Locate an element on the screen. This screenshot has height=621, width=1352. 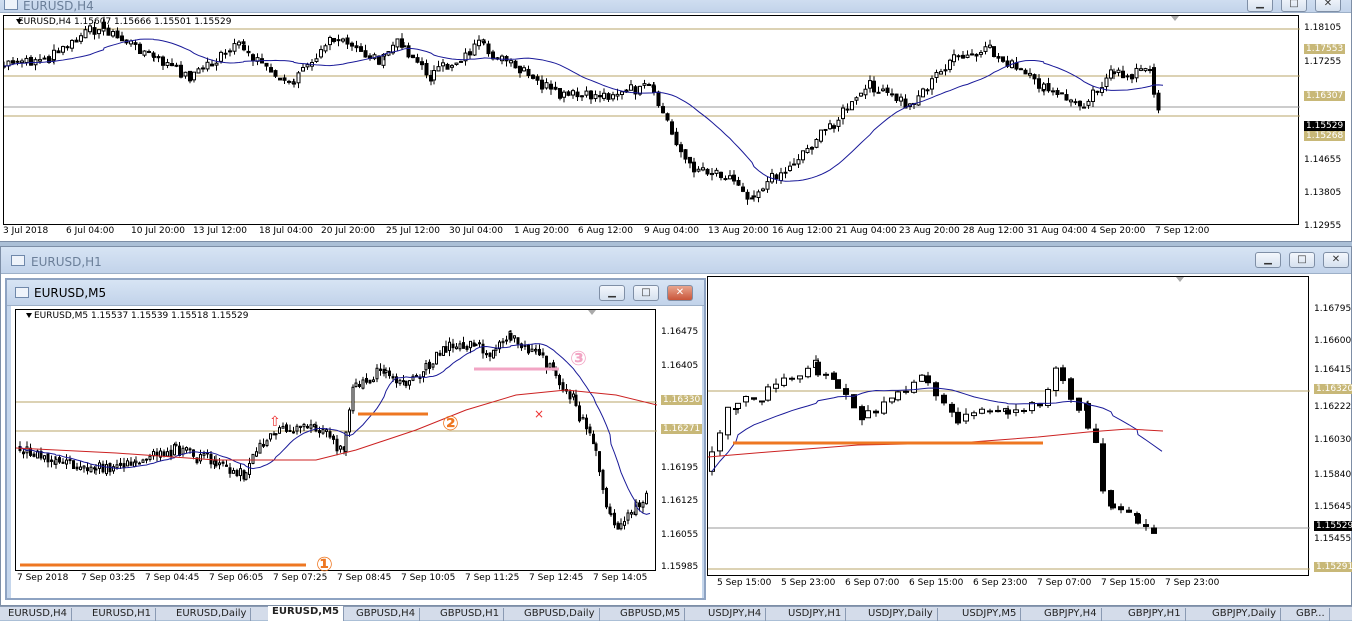
tab-gbpjpy-daily: GBPJPY,Daily is located at coordinates (1244, 614).